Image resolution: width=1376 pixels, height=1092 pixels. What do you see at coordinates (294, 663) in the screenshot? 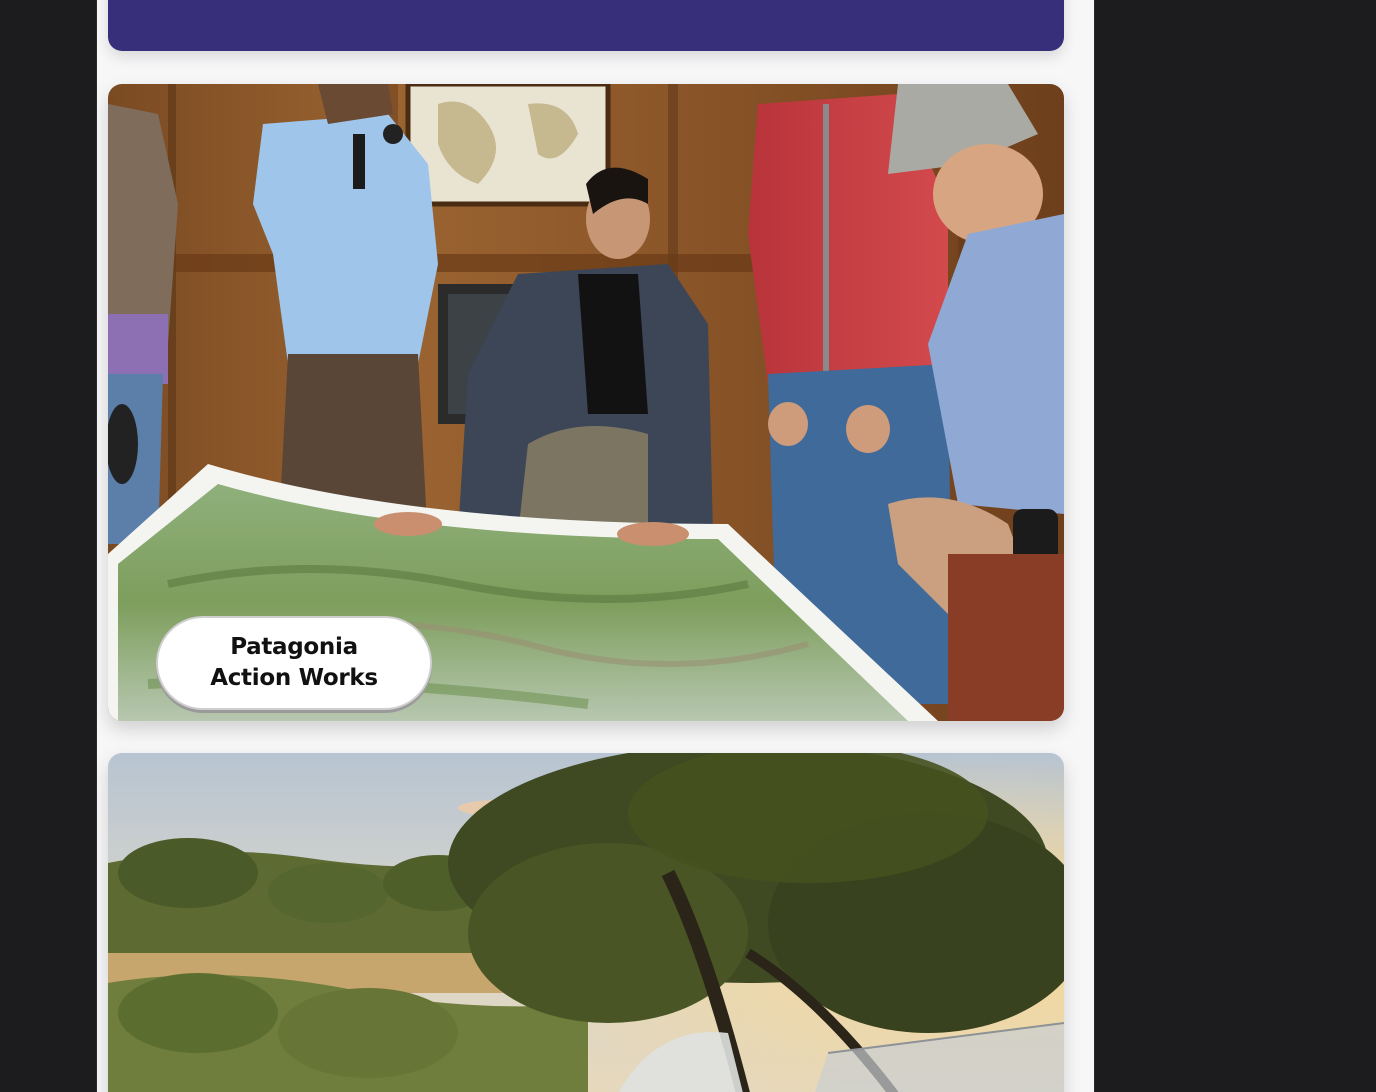
I see `card-title-label: Patagonia Action Works` at bounding box center [294, 663].